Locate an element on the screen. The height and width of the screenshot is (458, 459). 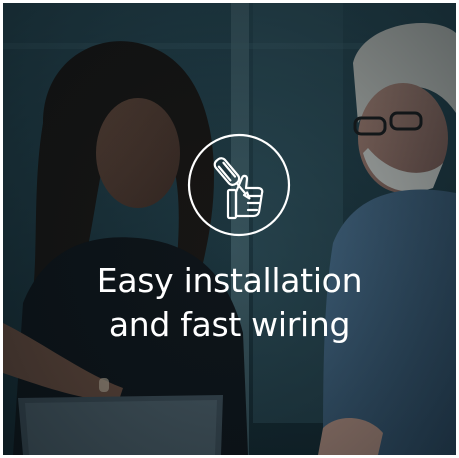
headline-line-2: and fast wiring is located at coordinates (229, 324).